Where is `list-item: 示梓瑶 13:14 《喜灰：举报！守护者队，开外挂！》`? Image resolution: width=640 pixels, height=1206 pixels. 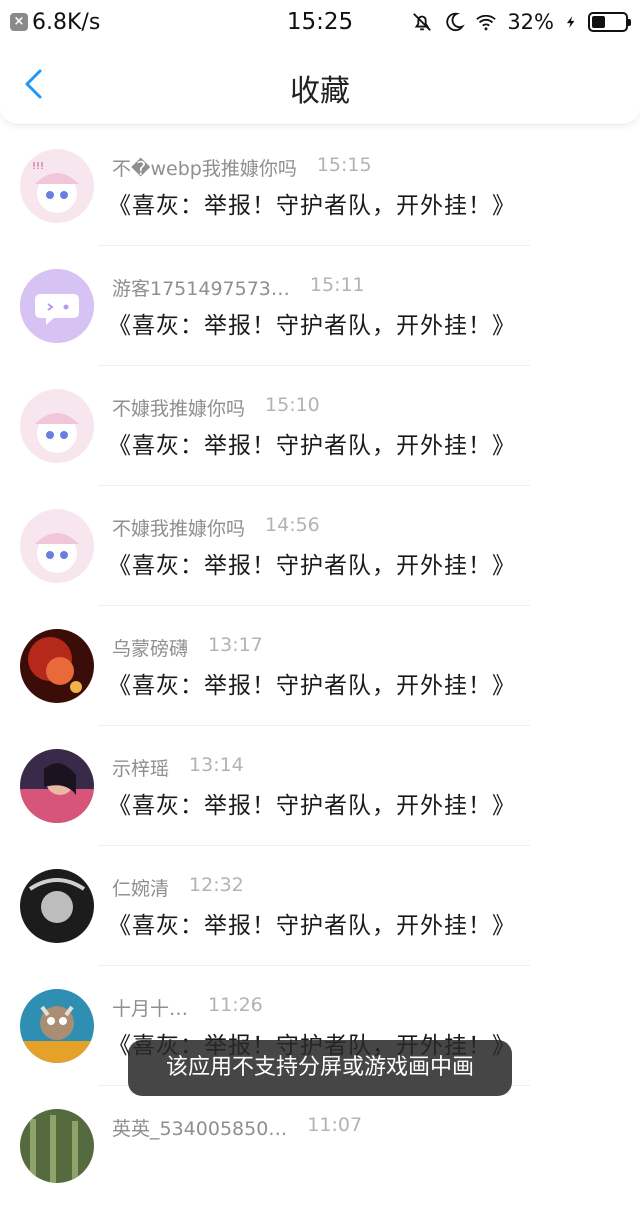
list-item: 示梓瑶 13:14 《喜灰：举报！守护者队，开外挂！》 is located at coordinates (320, 786).